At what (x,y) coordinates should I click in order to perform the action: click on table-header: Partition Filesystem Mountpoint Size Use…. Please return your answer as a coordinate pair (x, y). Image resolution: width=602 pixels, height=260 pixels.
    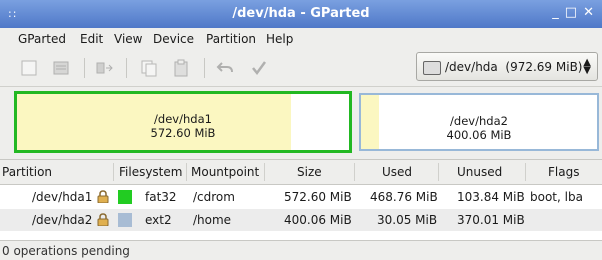
    Looking at the image, I should click on (301, 172).